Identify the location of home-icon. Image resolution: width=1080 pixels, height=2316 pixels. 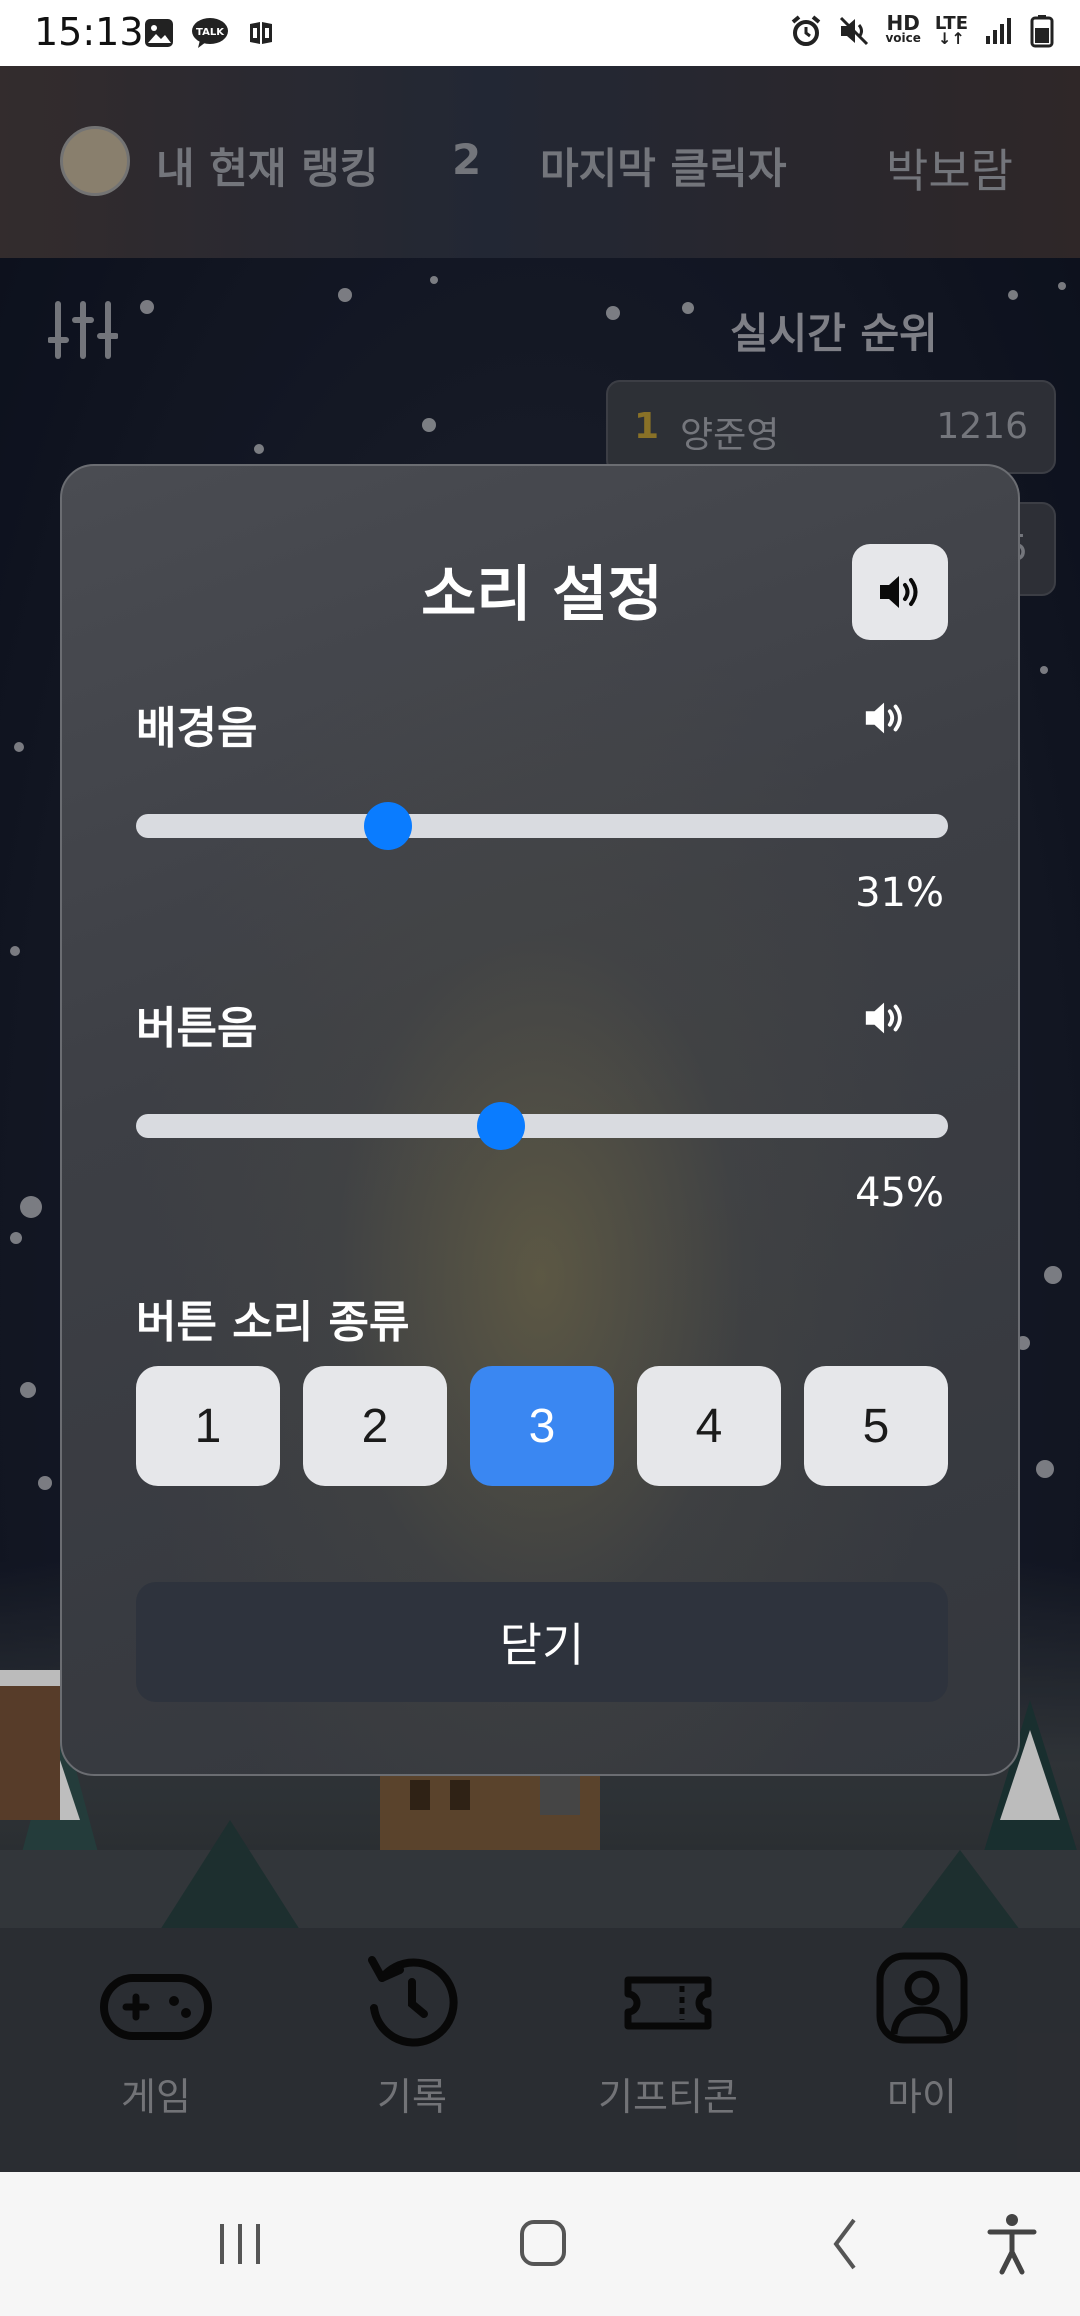
(542, 2244).